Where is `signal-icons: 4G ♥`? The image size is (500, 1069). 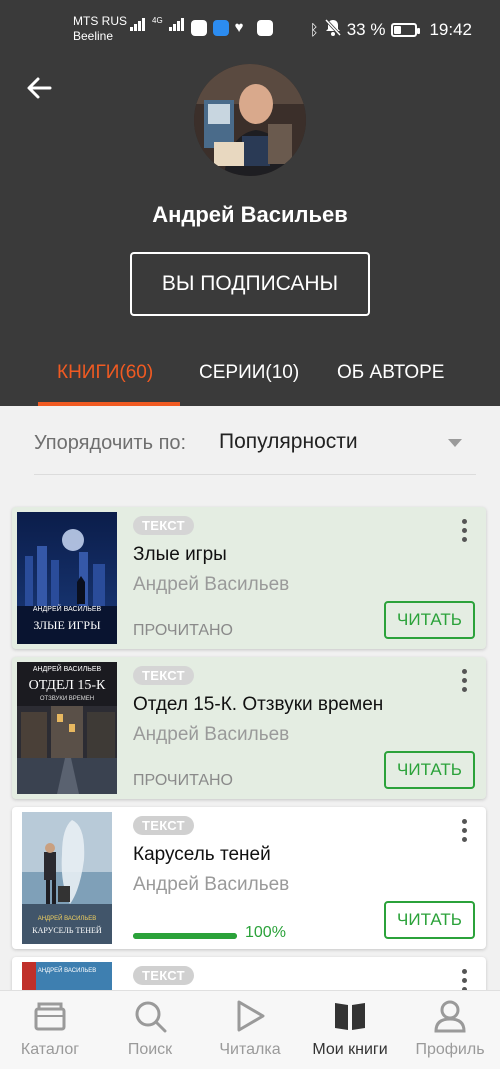 signal-icons: 4G ♥ is located at coordinates (201, 26).